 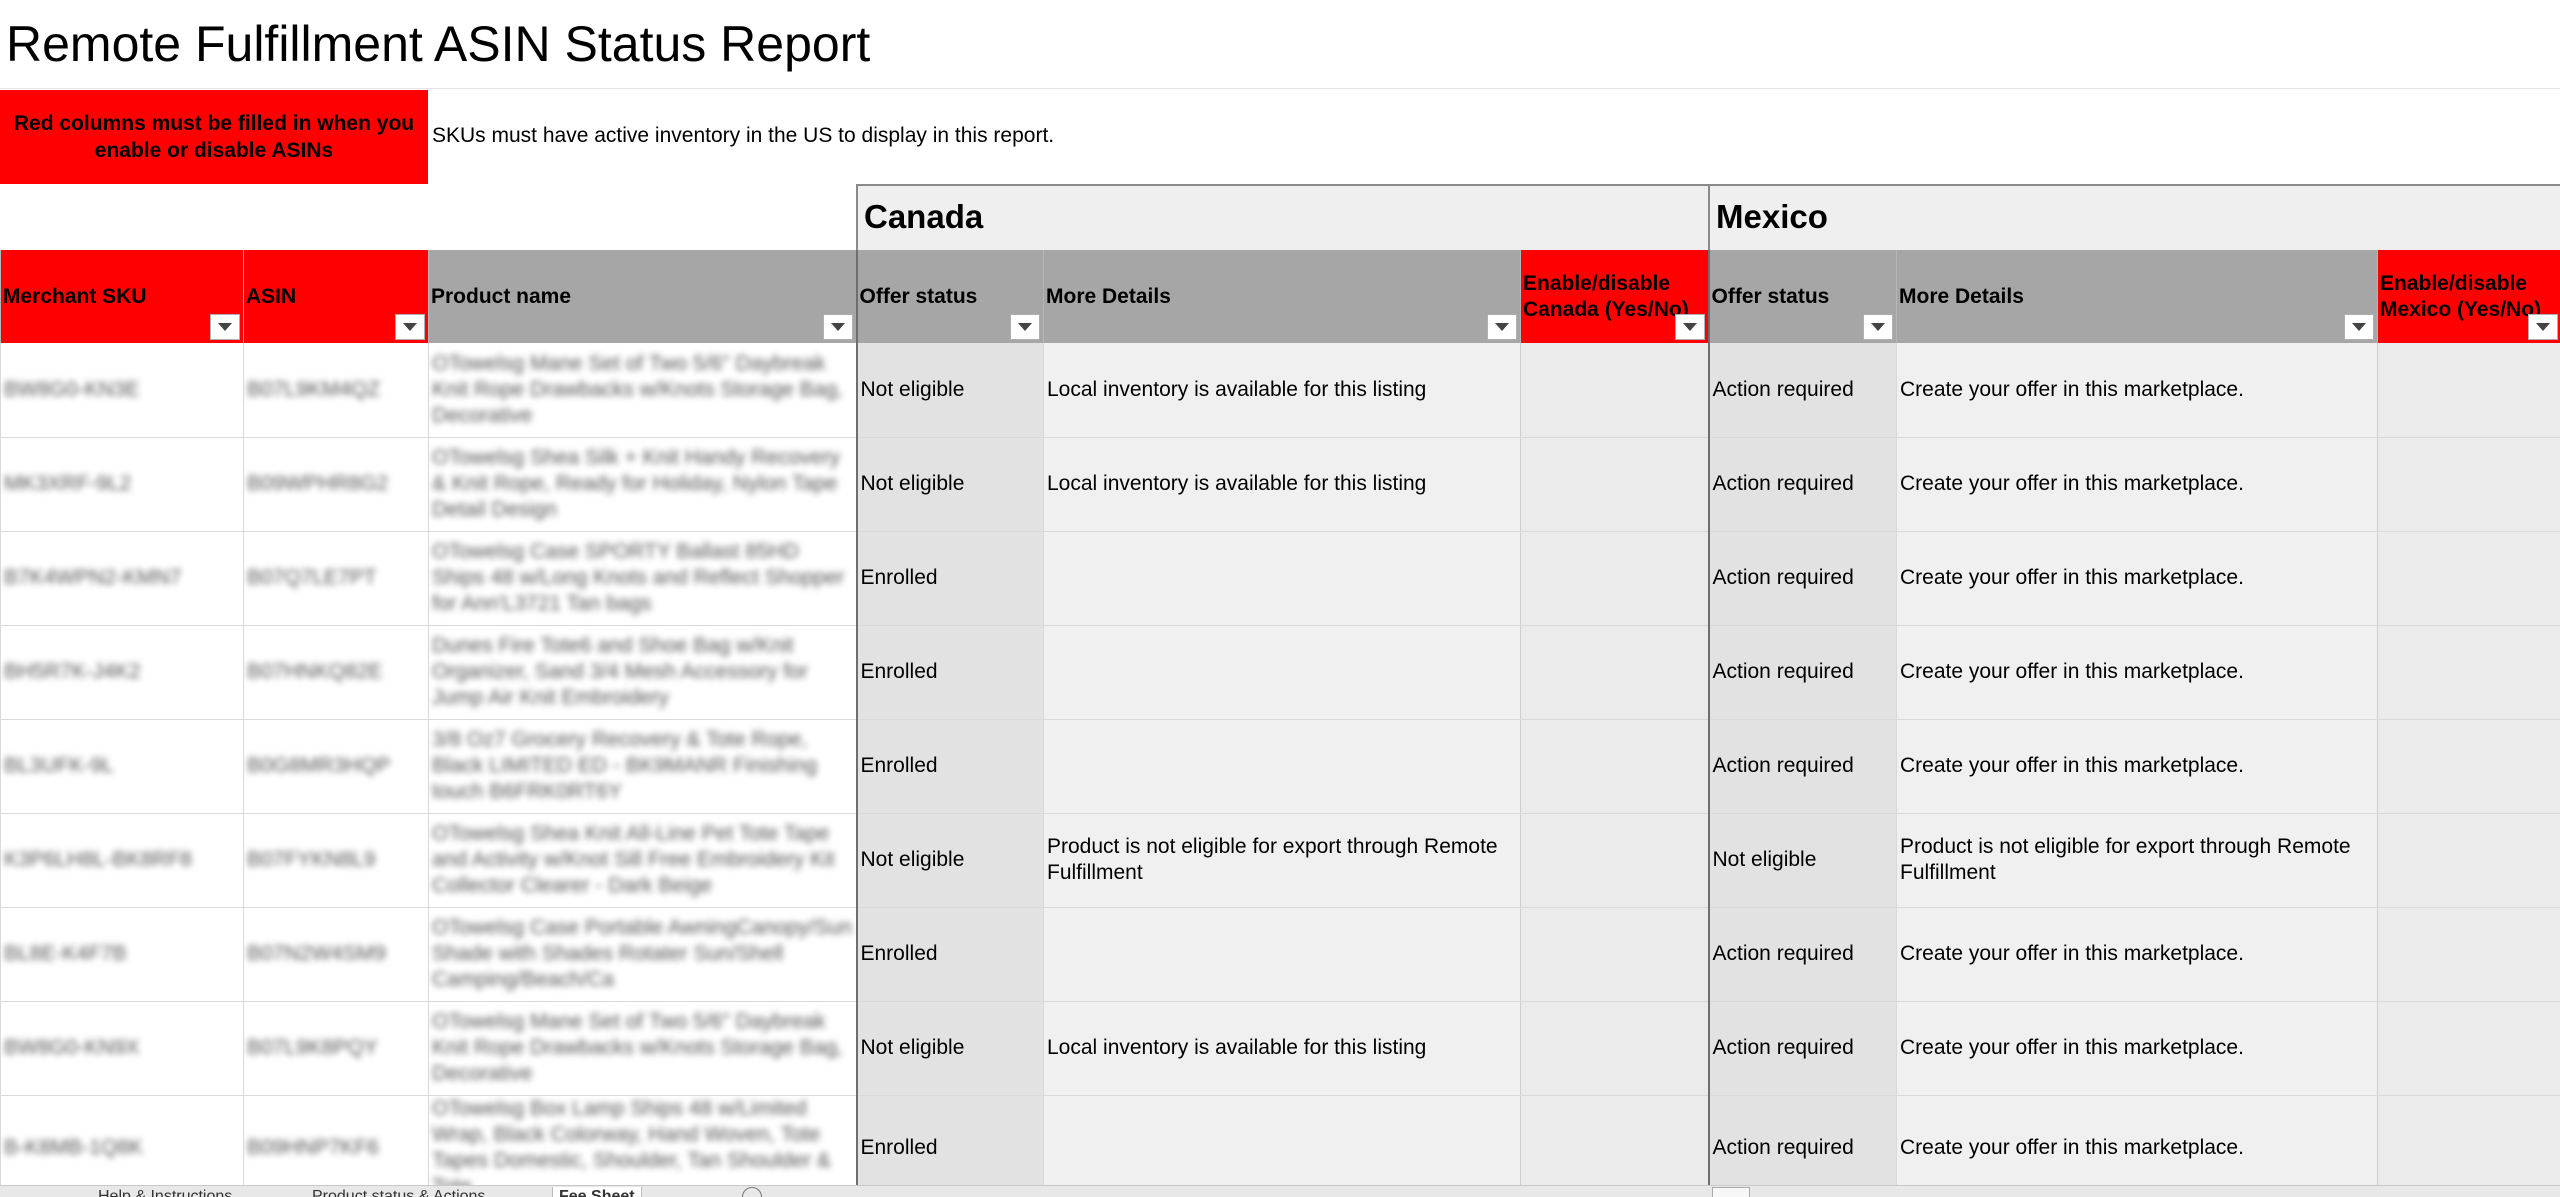 I want to click on merchant-sku-cell: B-K8MB-1Q8K, so click(x=122, y=1140).